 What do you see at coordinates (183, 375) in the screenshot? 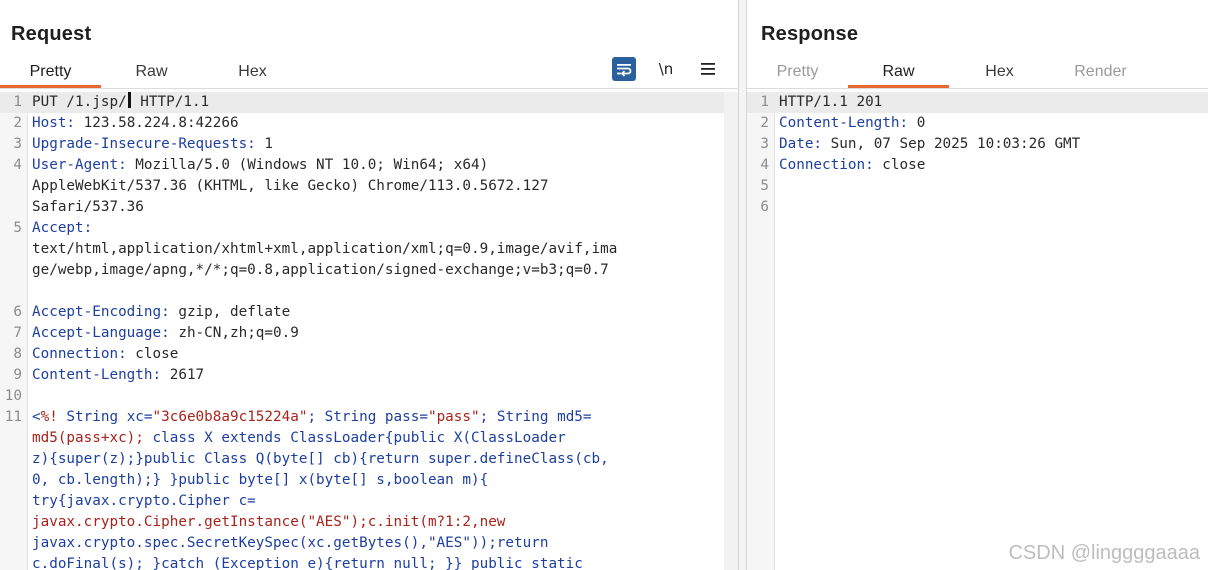
I see `header-value: 2617` at bounding box center [183, 375].